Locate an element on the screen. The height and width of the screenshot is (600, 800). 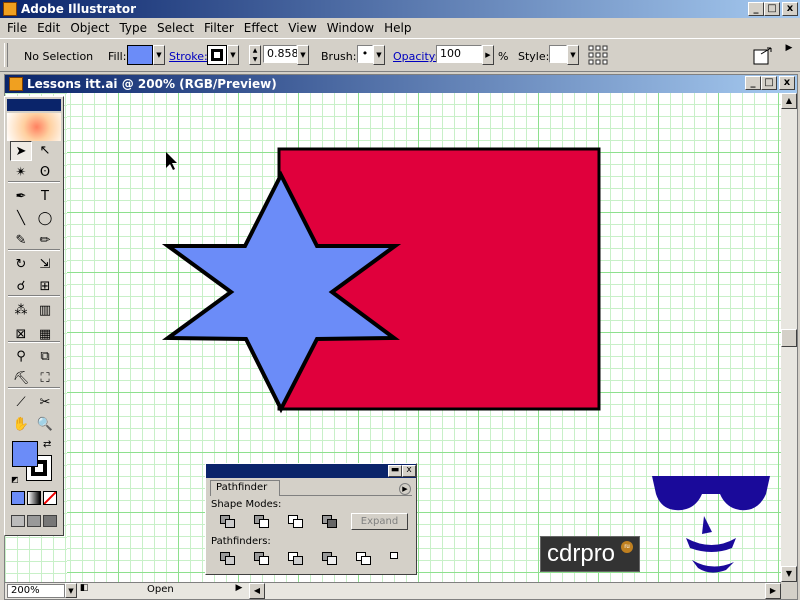
pathfinder-minimize-button: ▬ is located at coordinates (395, 471).